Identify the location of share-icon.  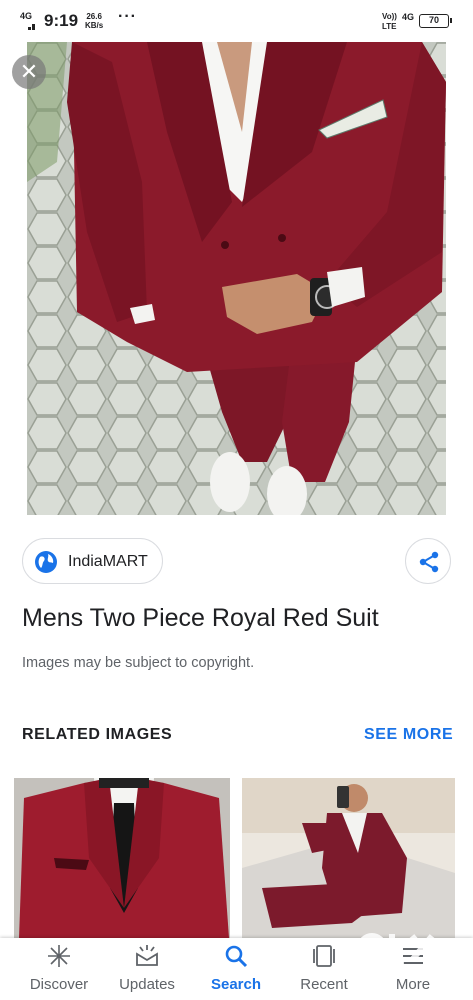
(429, 562).